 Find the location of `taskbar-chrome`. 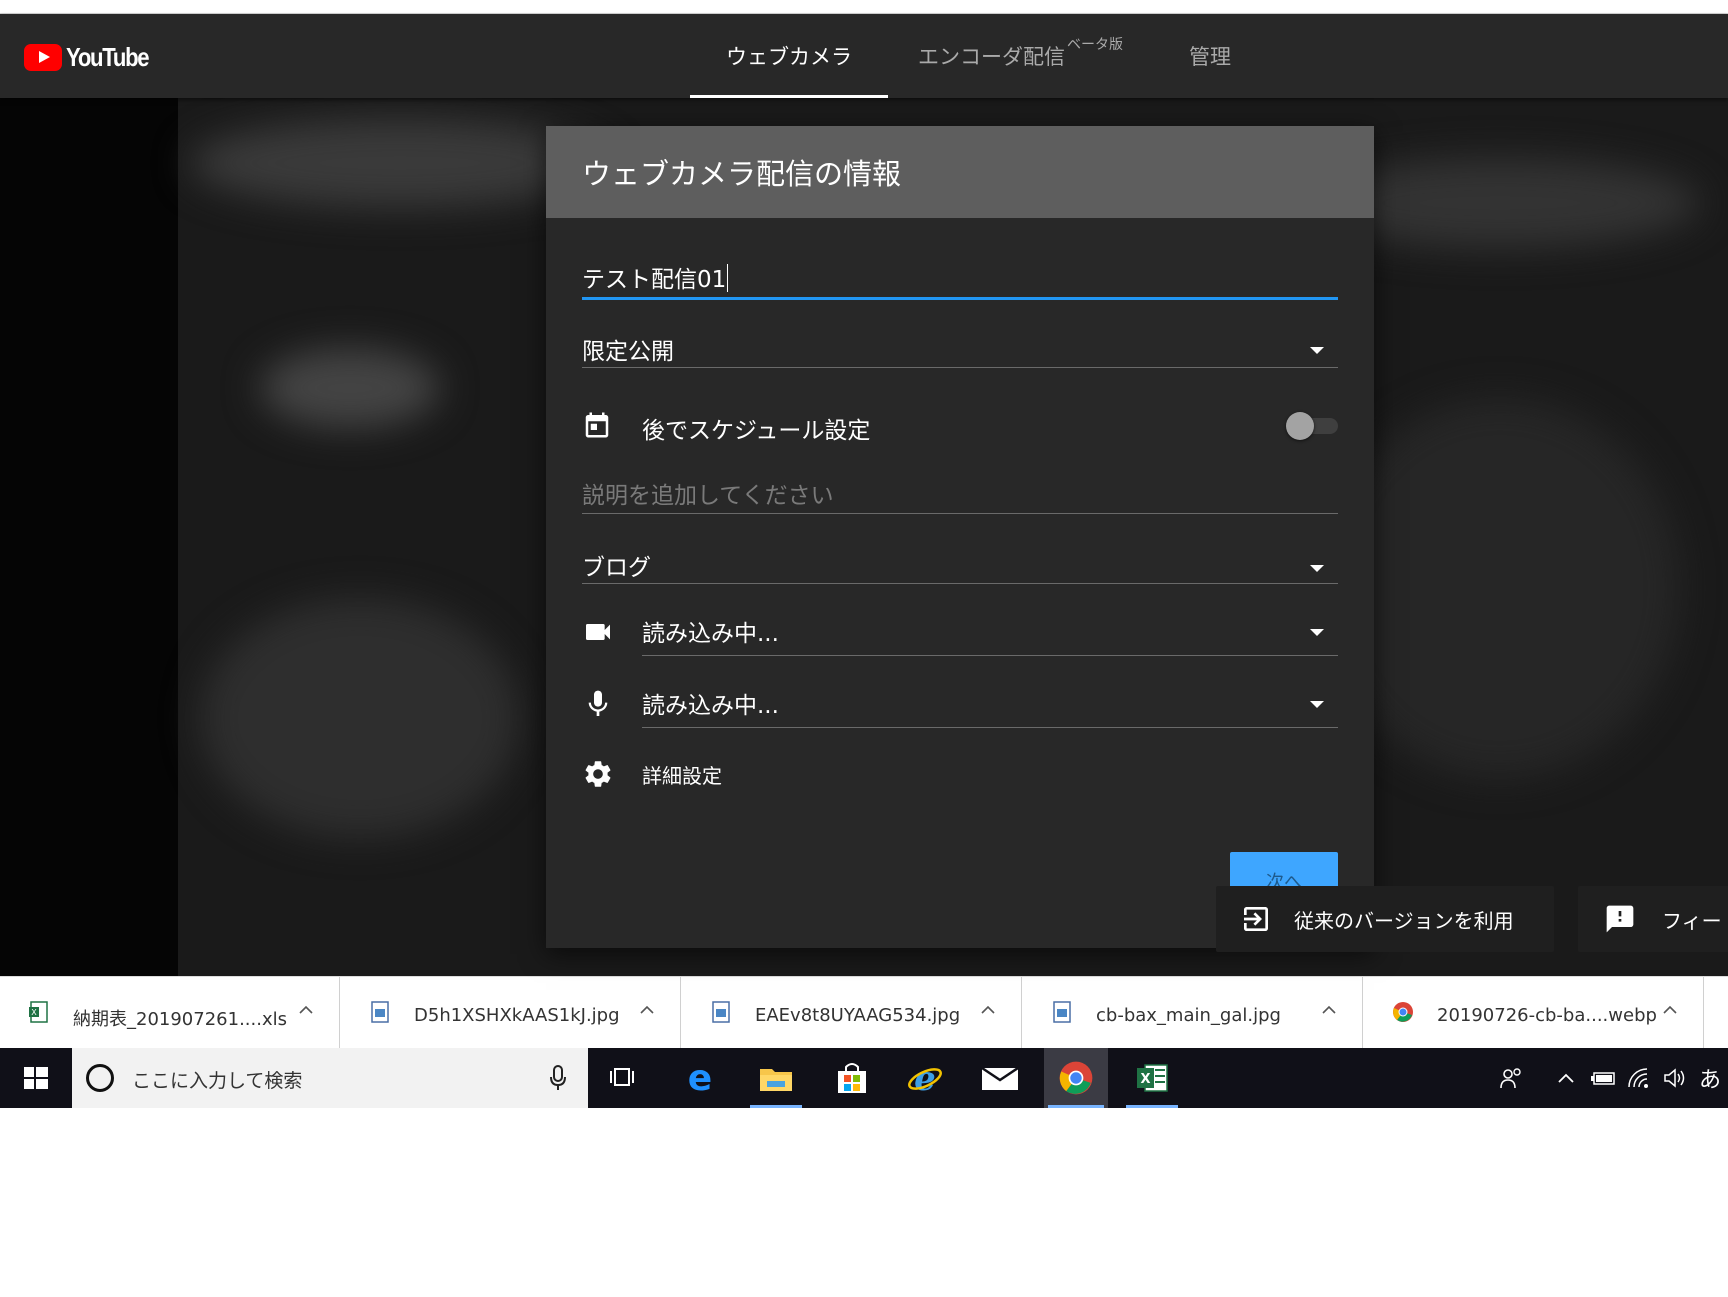

taskbar-chrome is located at coordinates (1076, 1078).